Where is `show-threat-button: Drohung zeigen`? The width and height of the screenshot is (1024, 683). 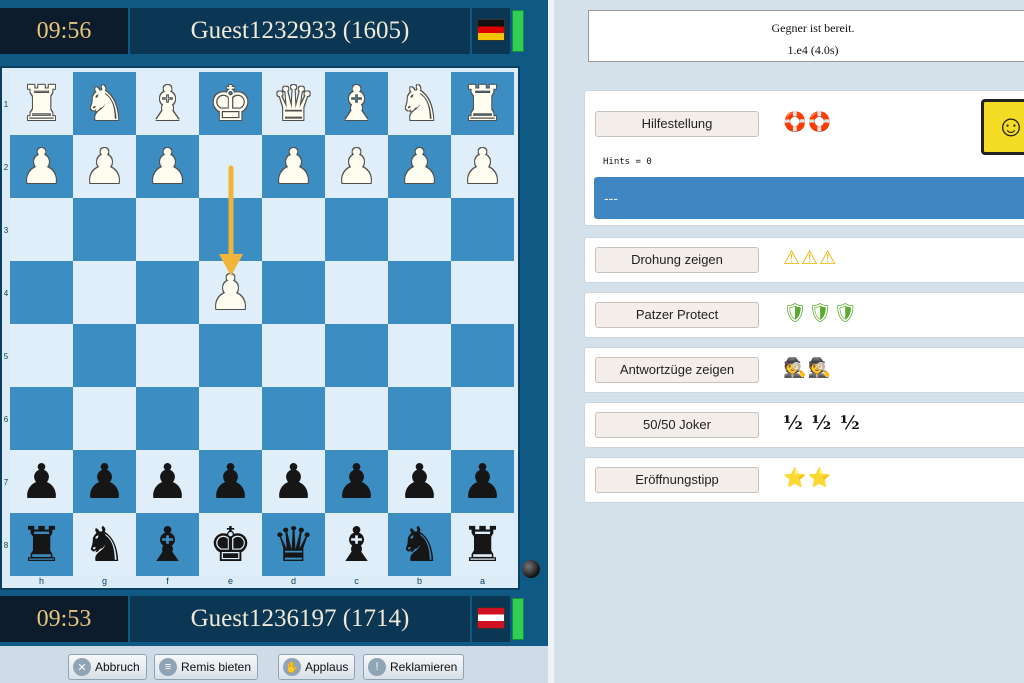 show-threat-button: Drohung zeigen is located at coordinates (677, 260).